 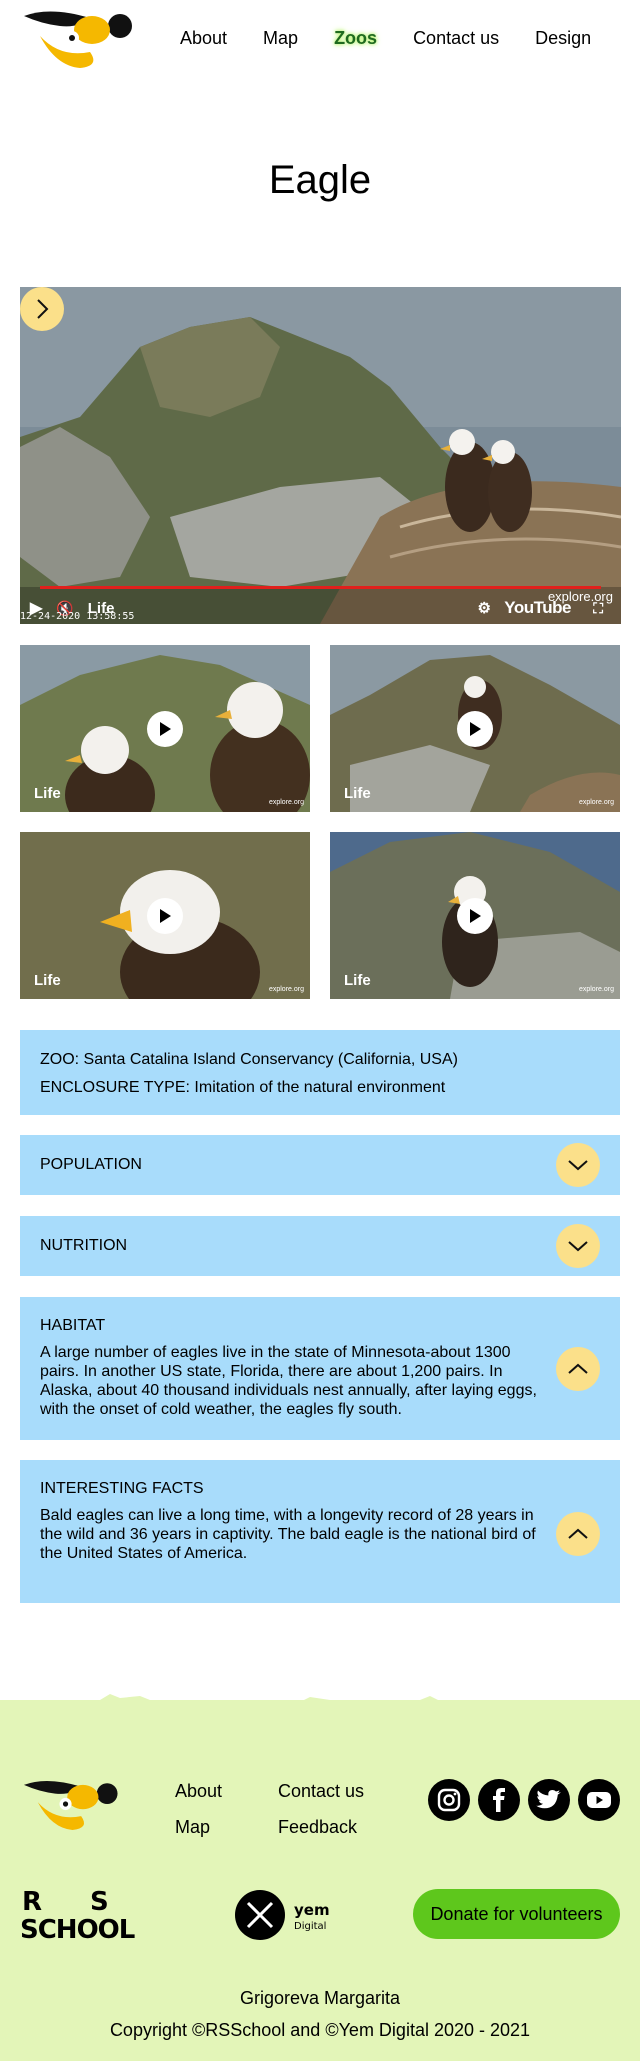 I want to click on nutrition-title: NUTRITION, so click(x=84, y=1245).